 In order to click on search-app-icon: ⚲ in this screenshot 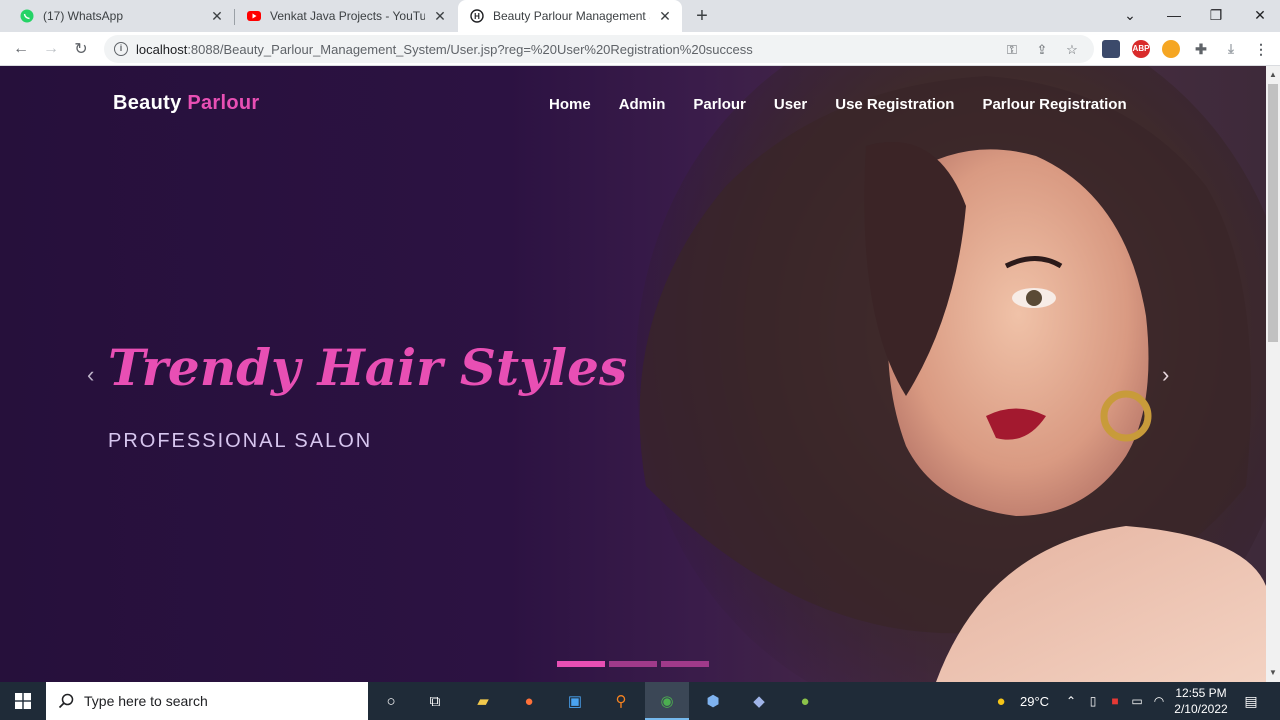, I will do `click(621, 701)`.